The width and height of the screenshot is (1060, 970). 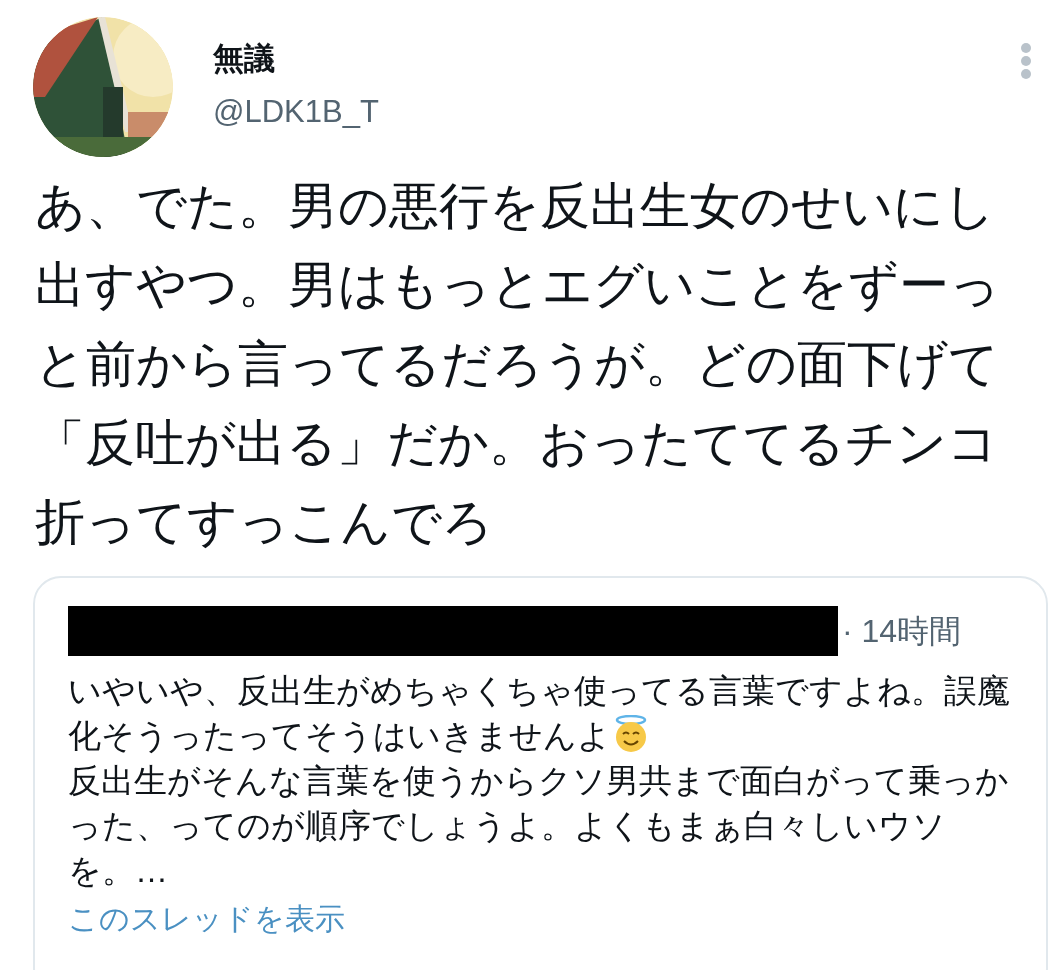 I want to click on author-handle: @LDK1B_T, so click(x=296, y=111).